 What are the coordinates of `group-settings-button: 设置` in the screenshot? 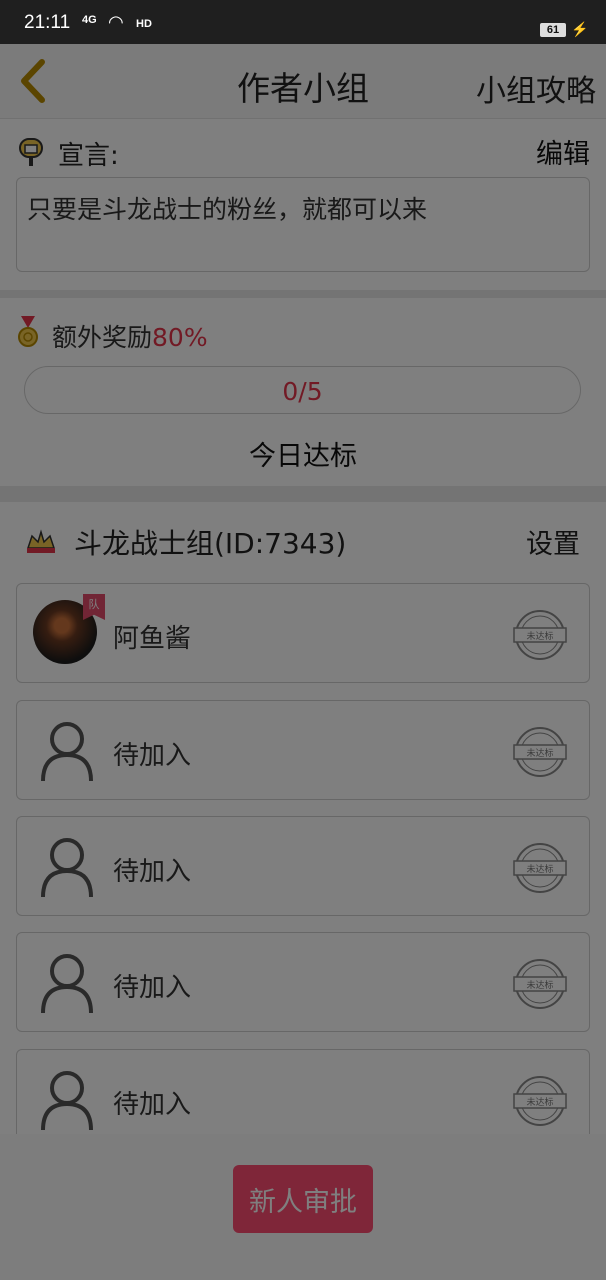 It's located at (553, 541).